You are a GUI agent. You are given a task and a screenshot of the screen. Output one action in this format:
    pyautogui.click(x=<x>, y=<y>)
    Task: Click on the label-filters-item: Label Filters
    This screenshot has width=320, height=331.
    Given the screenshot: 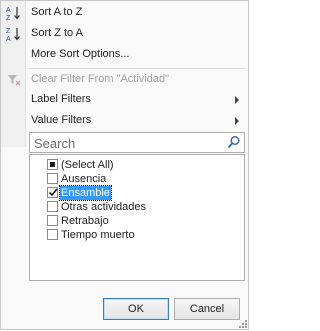 What is the action you would take?
    pyautogui.click(x=124, y=99)
    